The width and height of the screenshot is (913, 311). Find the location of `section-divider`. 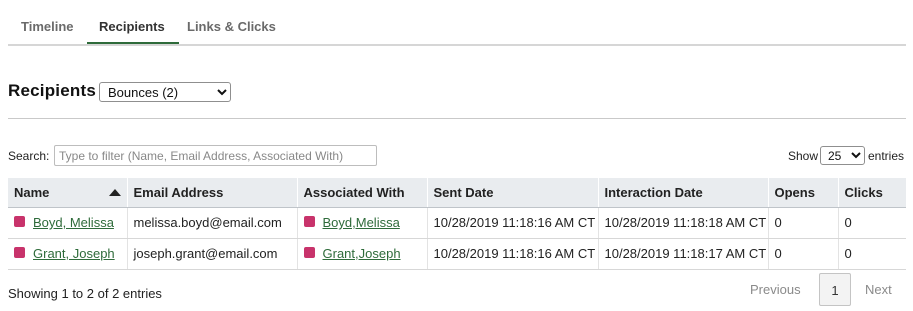

section-divider is located at coordinates (457, 118).